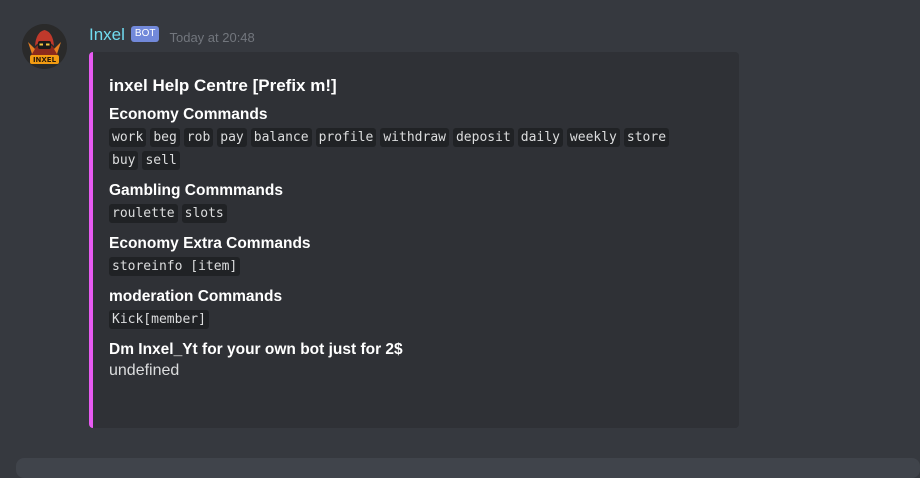 The width and height of the screenshot is (920, 478). I want to click on field-text: undefined, so click(144, 370).